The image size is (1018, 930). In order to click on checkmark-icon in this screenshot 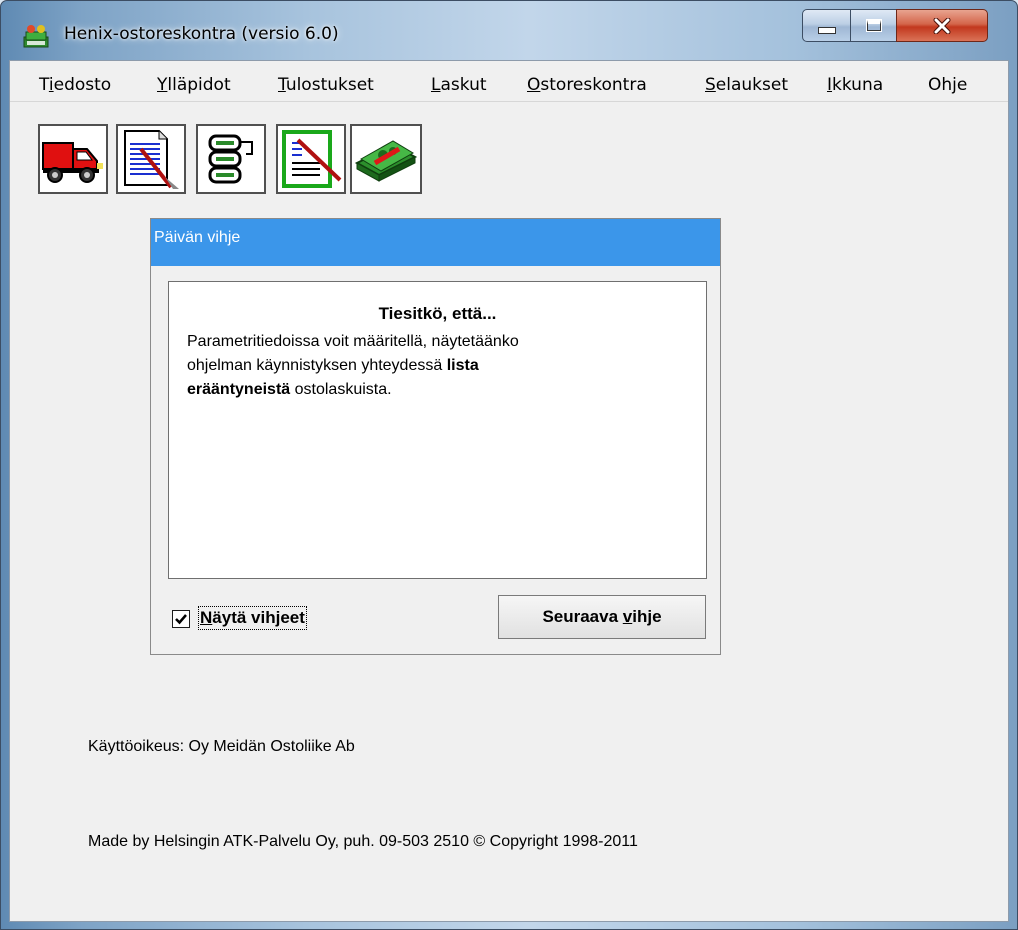, I will do `click(181, 619)`.